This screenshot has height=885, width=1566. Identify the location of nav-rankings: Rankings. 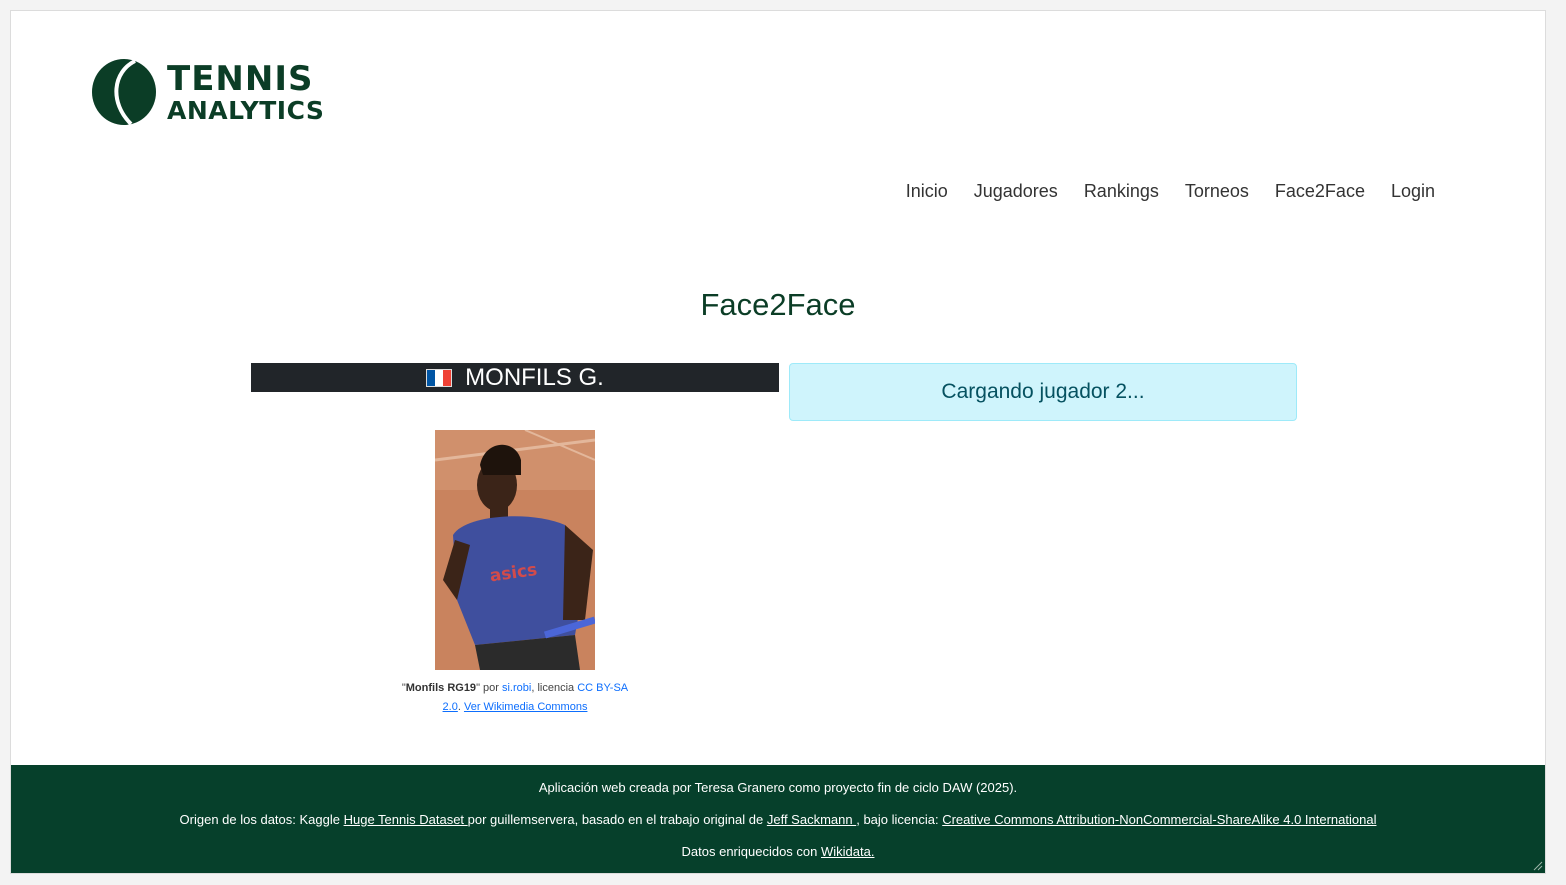
(1121, 191).